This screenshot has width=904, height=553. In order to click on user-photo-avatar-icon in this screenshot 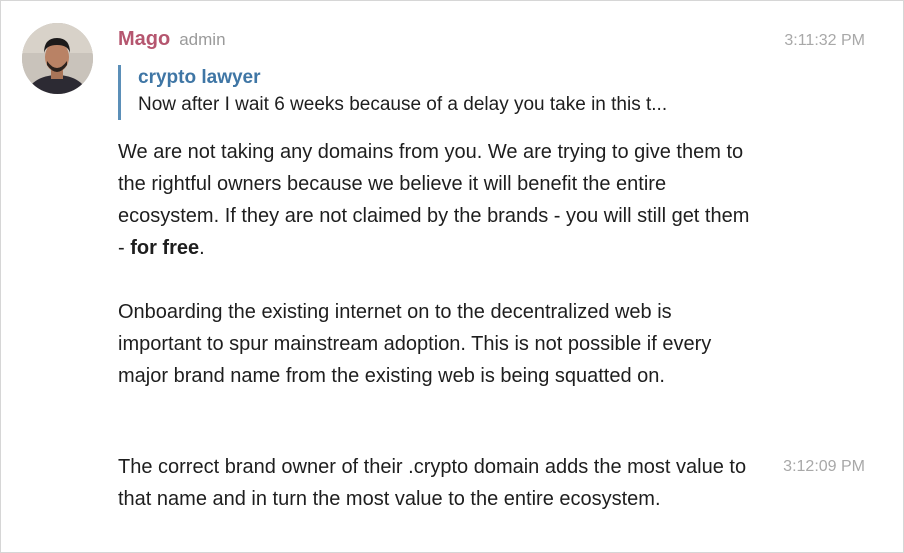, I will do `click(57, 58)`.